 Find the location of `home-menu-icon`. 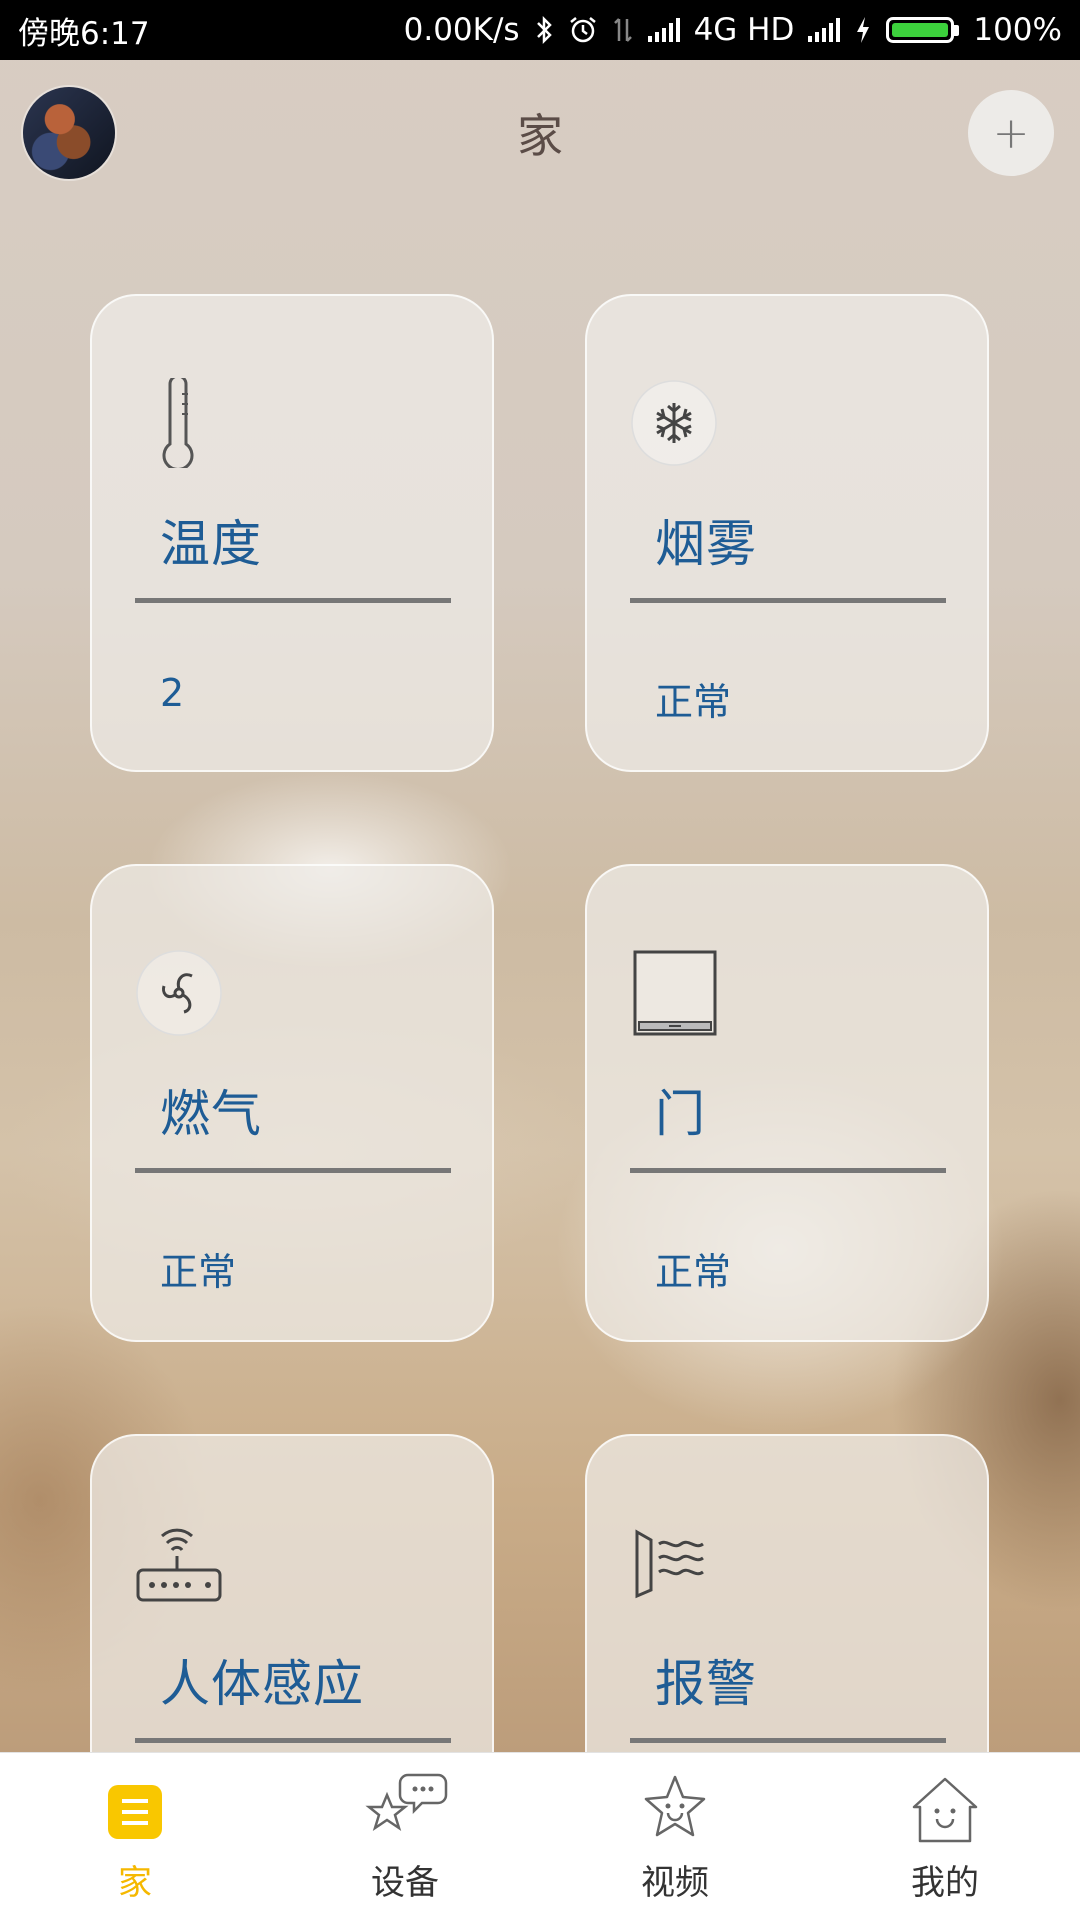

home-menu-icon is located at coordinates (135, 1812).